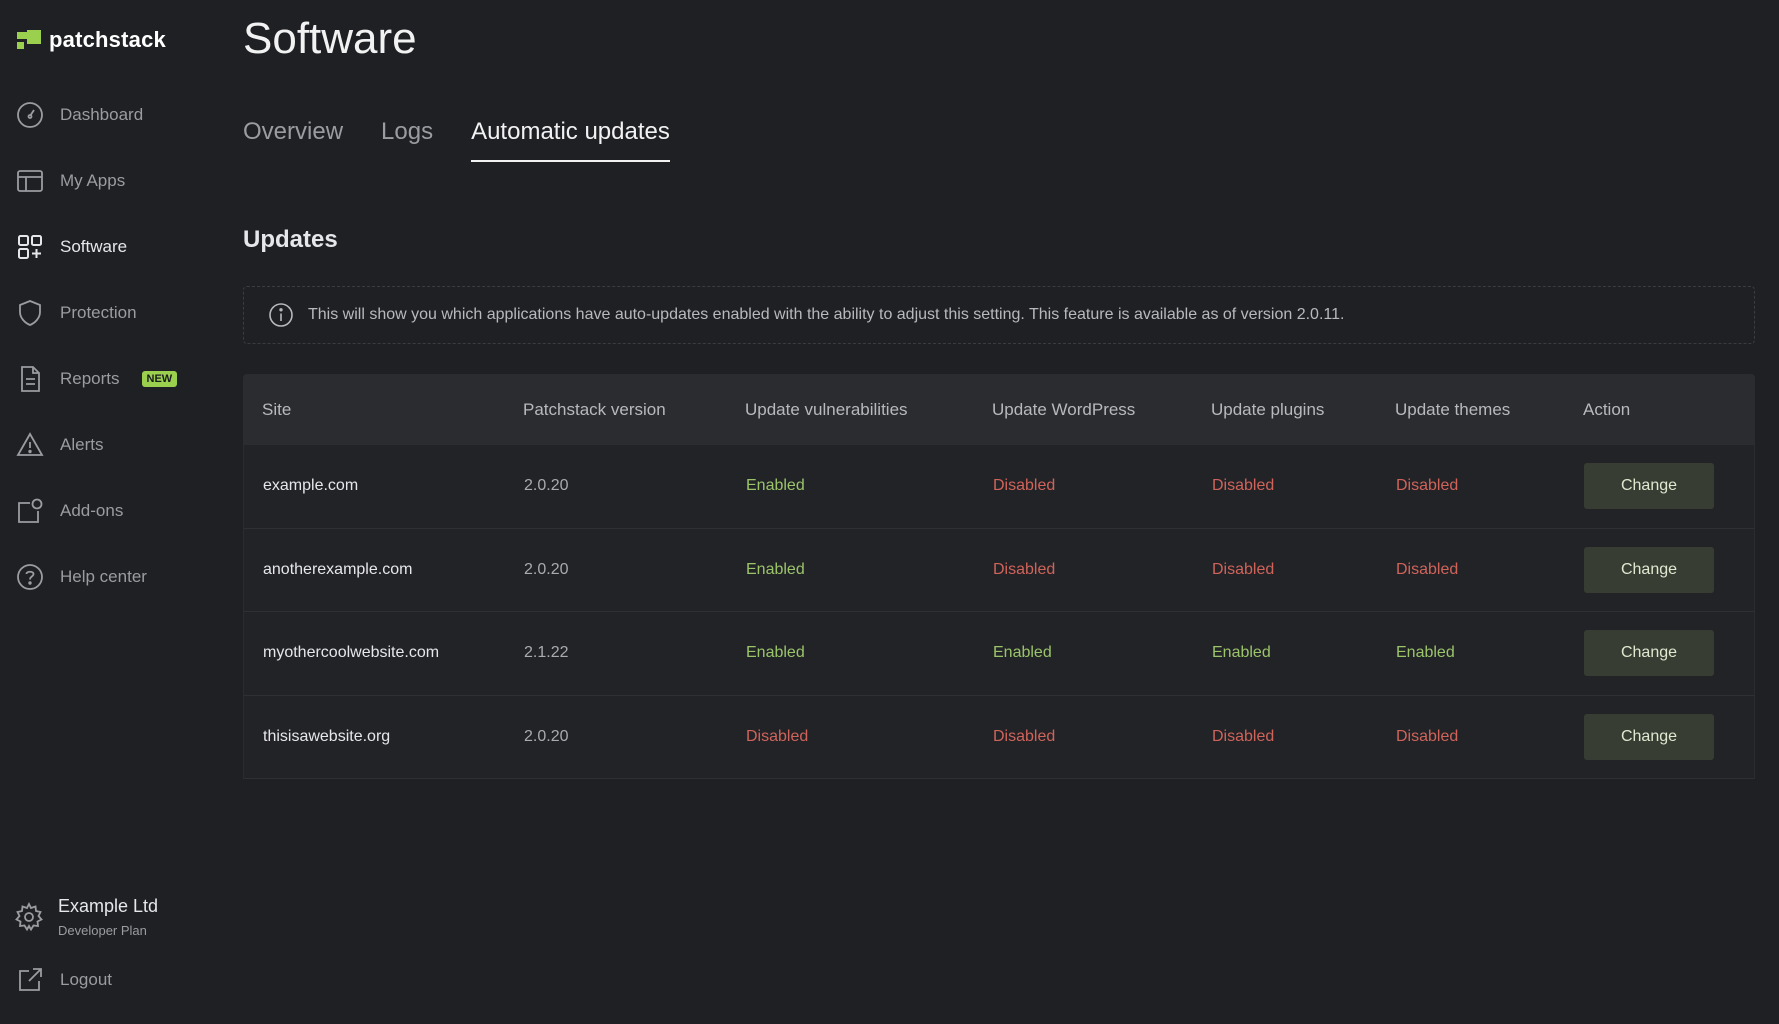 This screenshot has height=1024, width=1779. I want to click on sidebar-item-protection: Protection, so click(116, 313).